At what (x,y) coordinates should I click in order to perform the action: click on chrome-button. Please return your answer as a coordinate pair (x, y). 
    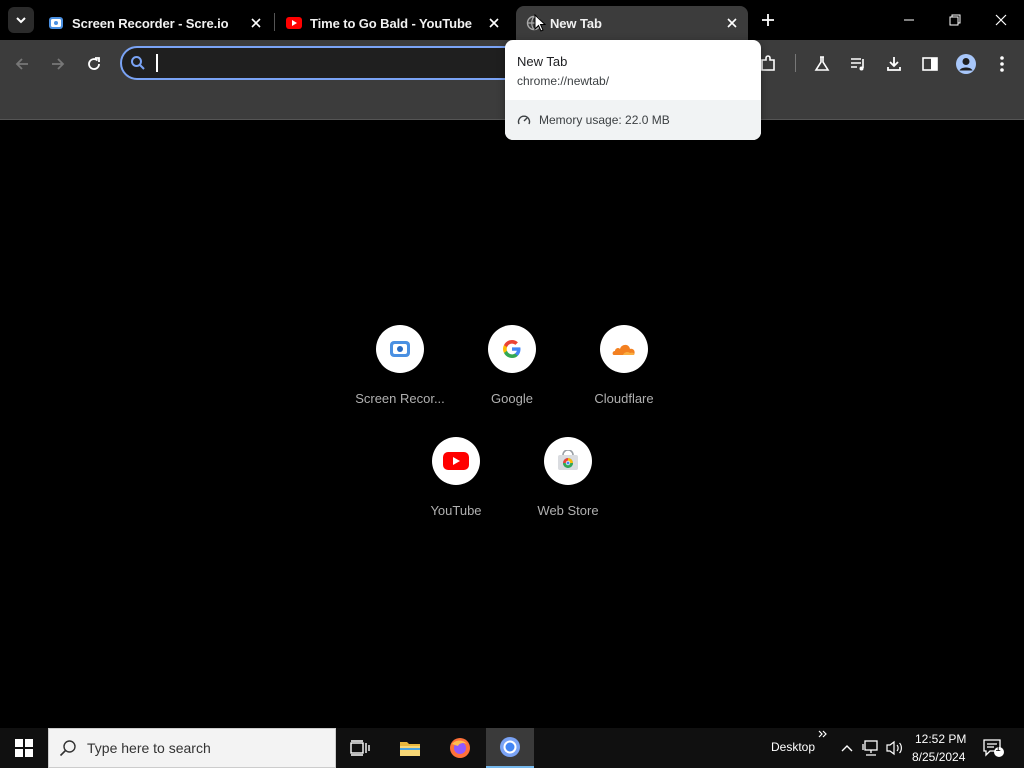
    Looking at the image, I should click on (510, 748).